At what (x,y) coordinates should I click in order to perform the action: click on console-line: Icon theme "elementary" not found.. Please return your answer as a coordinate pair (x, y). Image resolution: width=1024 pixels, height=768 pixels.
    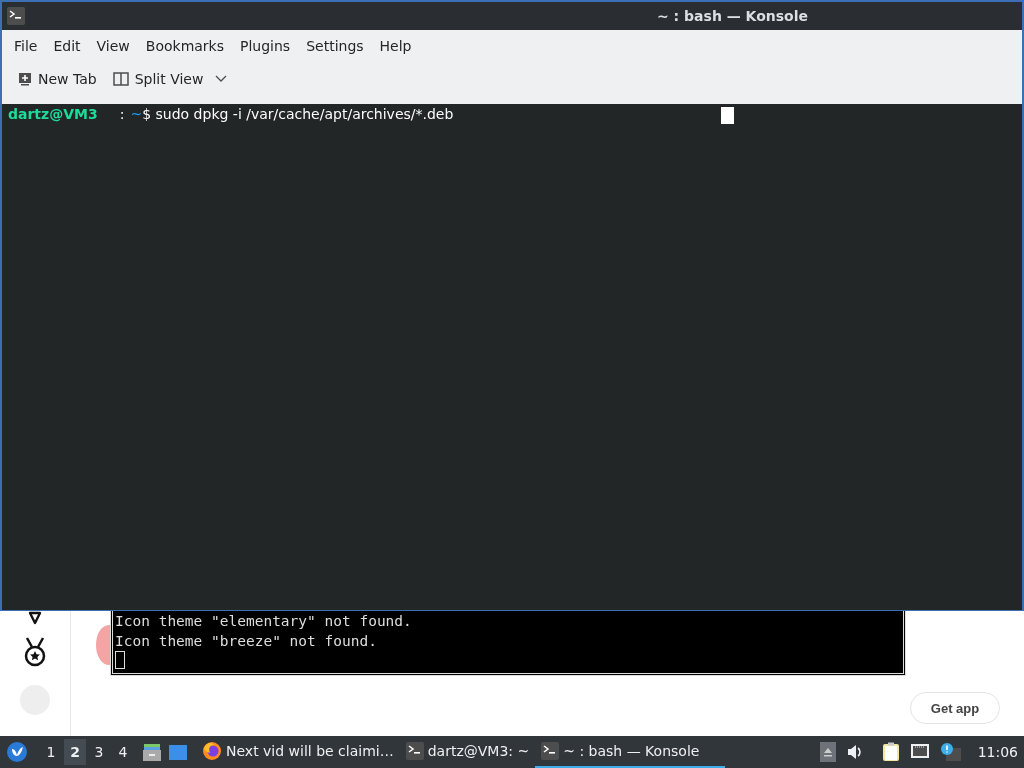
    Looking at the image, I should click on (264, 621).